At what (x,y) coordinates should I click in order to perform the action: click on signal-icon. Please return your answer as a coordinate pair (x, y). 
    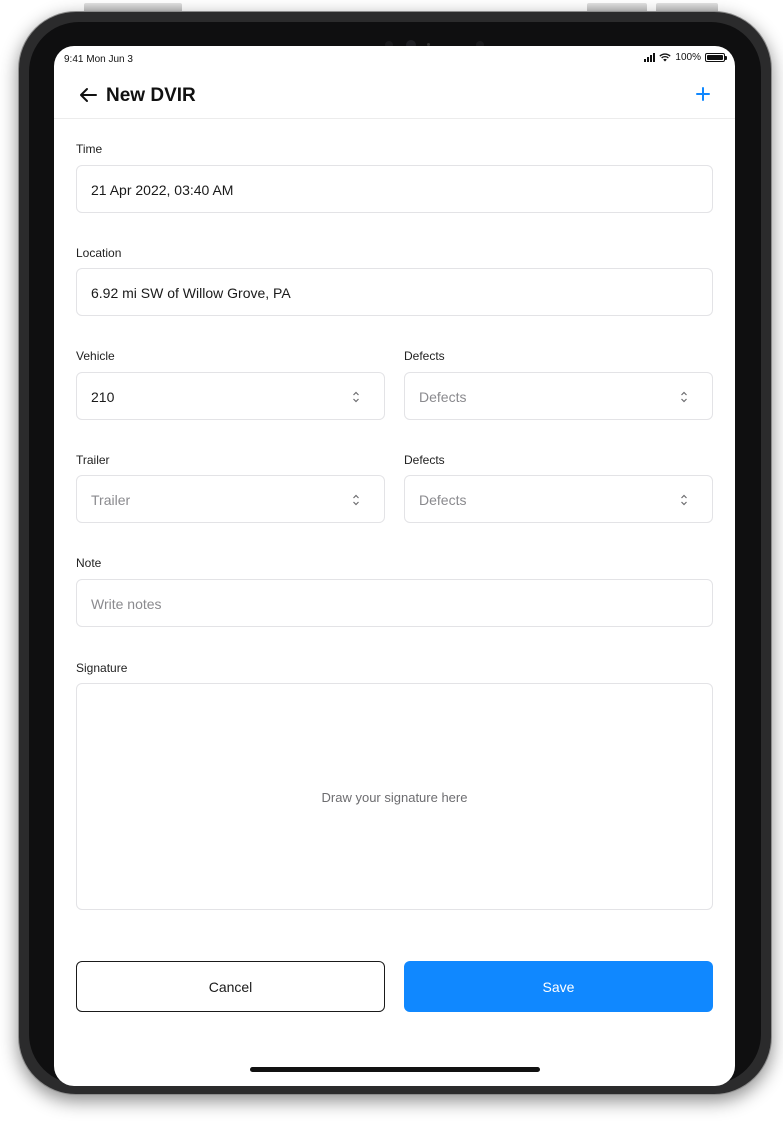
    Looking at the image, I should click on (650, 57).